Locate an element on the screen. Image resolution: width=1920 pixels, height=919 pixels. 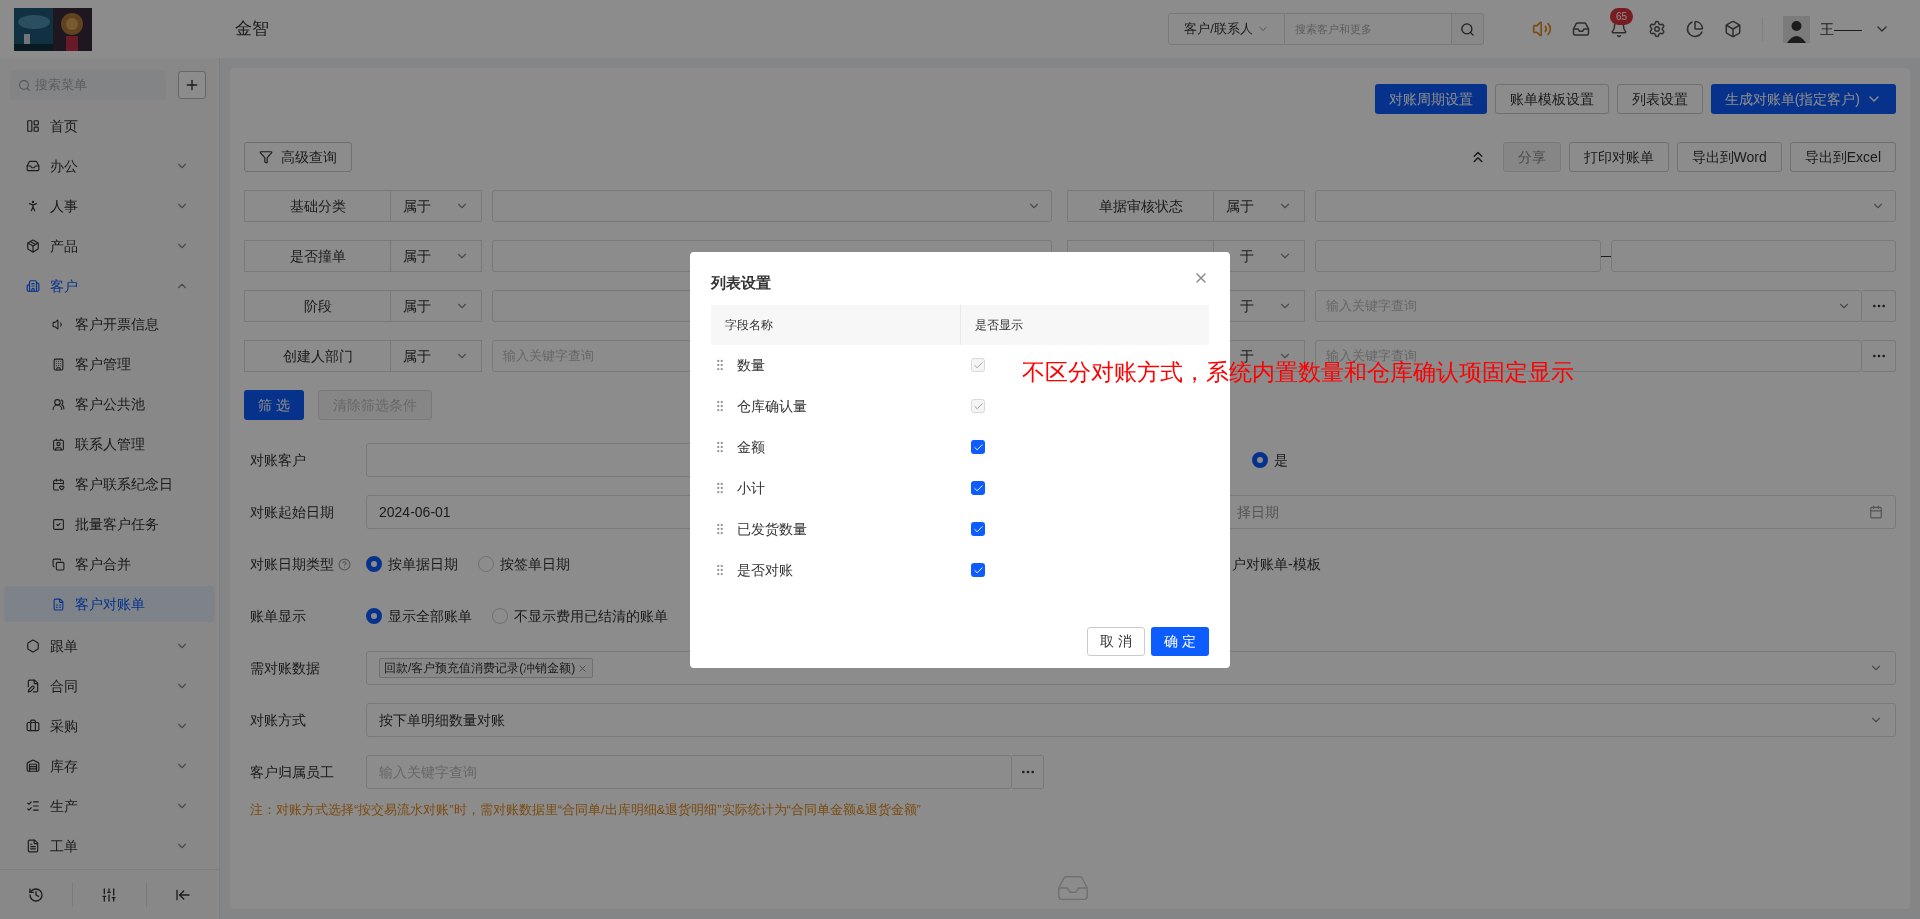
advanced-query-button: 高级查询 is located at coordinates (298, 157).